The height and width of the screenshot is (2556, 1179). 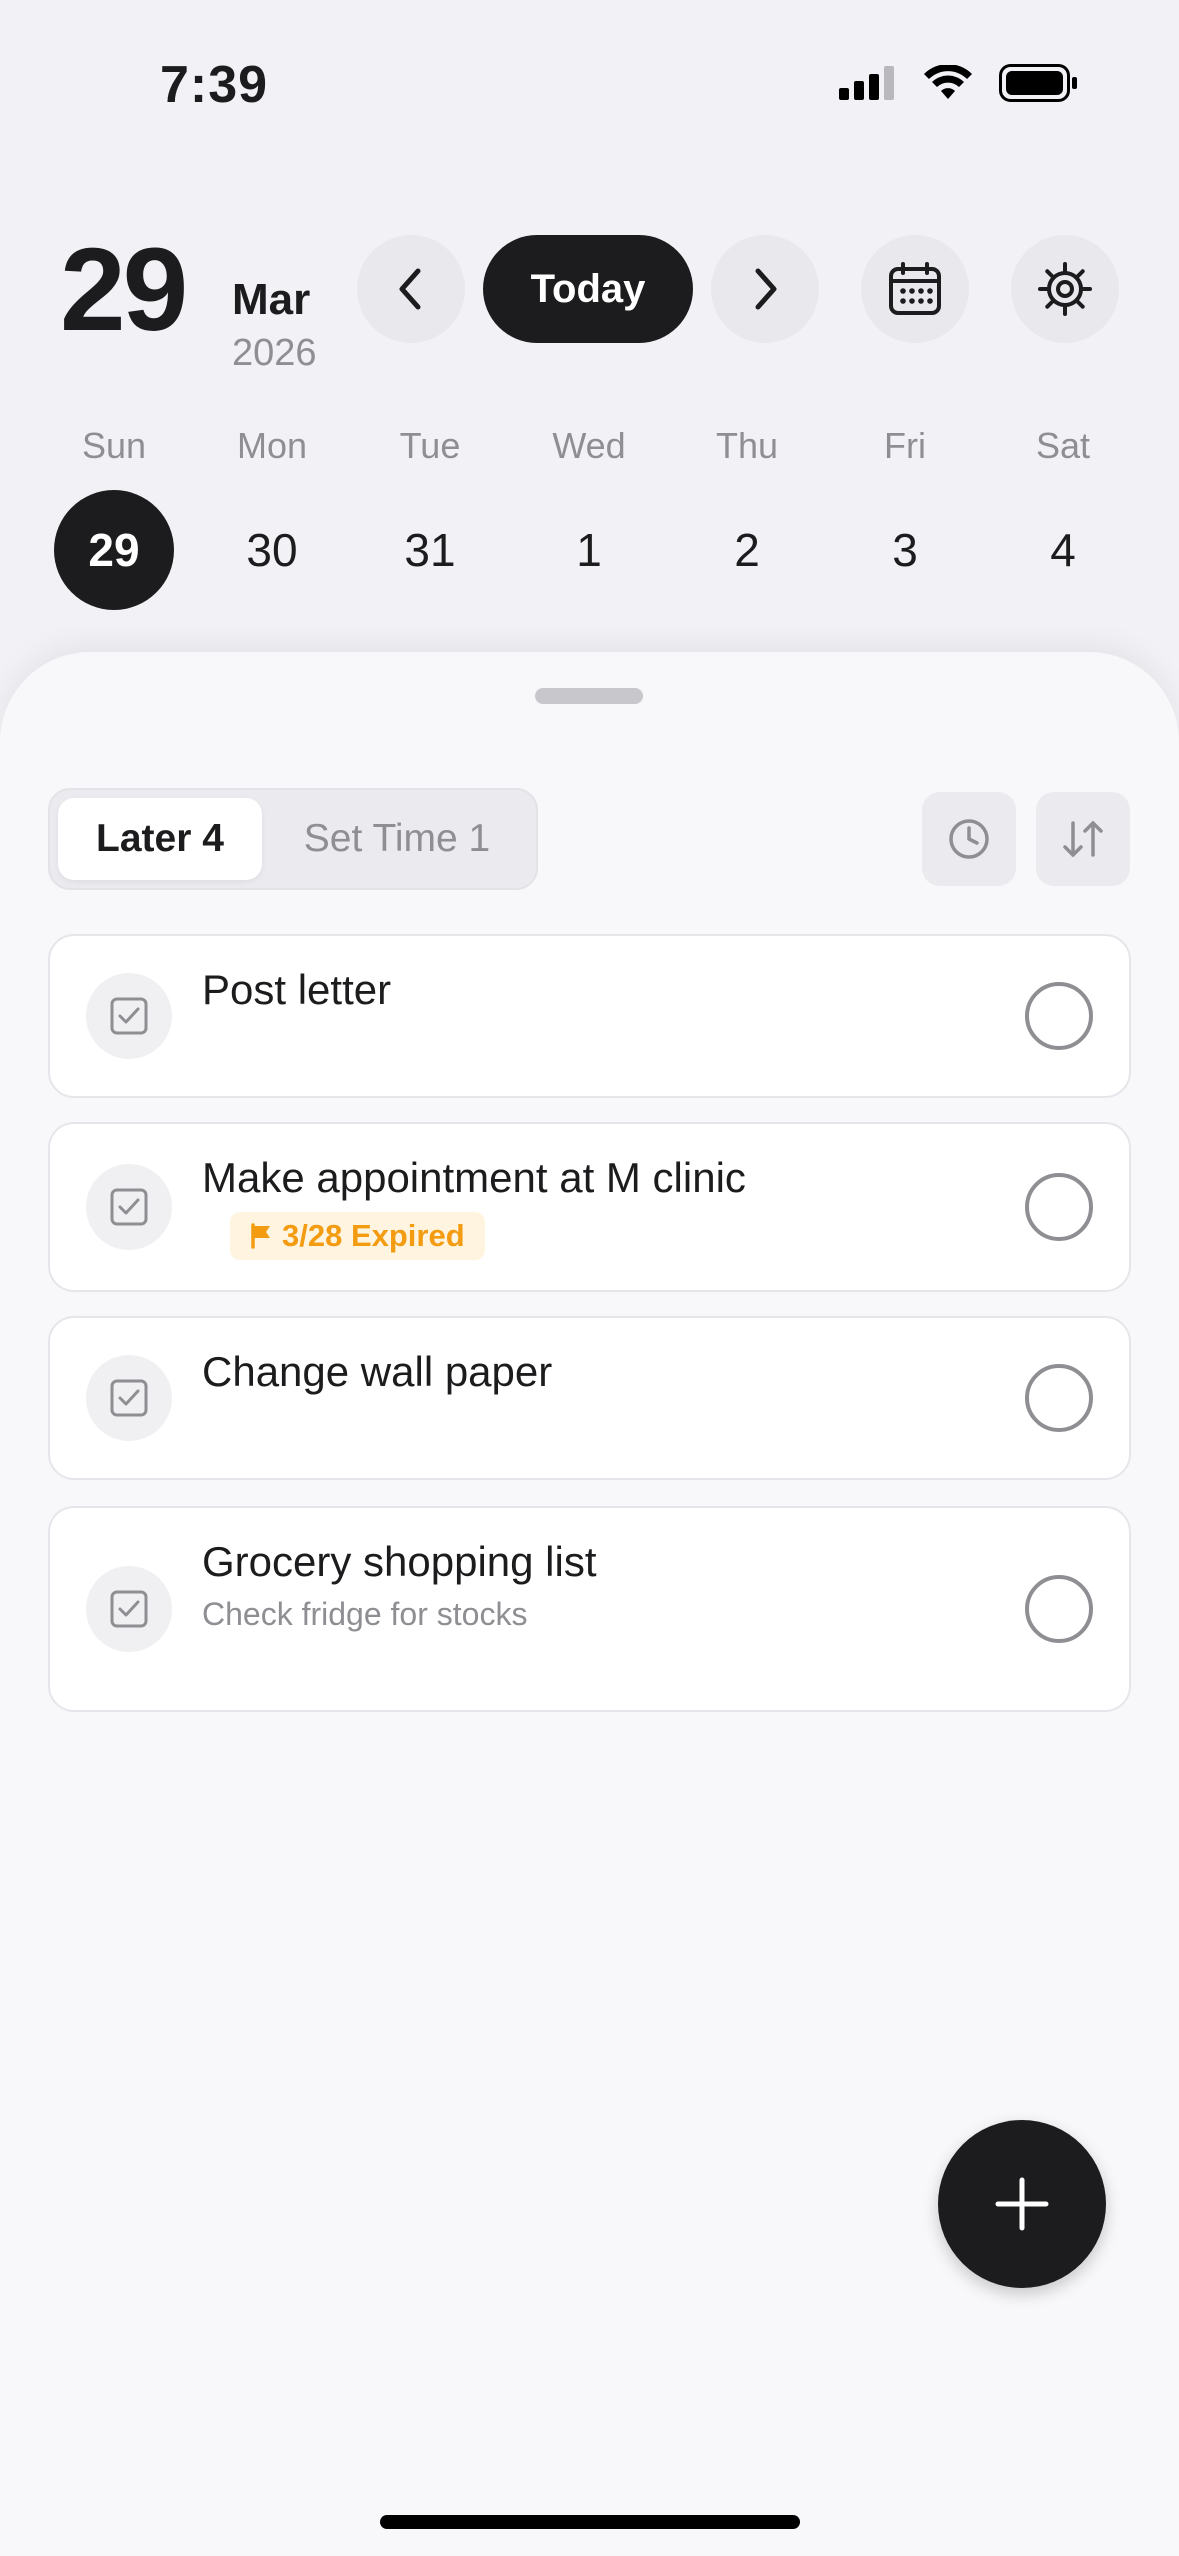 What do you see at coordinates (260, 1236) in the screenshot?
I see `flag-icon` at bounding box center [260, 1236].